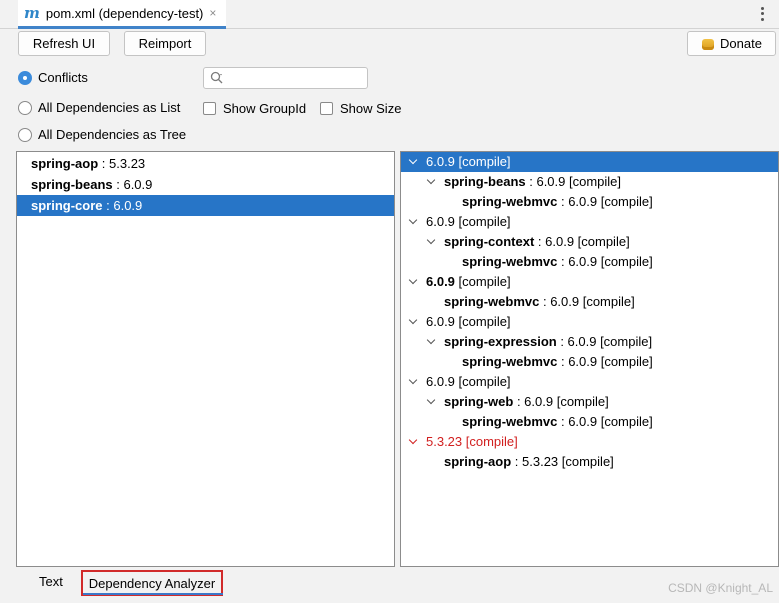 The image size is (779, 603). Describe the element at coordinates (478, 461) in the screenshot. I see `node-artifact: spring-aop` at that location.